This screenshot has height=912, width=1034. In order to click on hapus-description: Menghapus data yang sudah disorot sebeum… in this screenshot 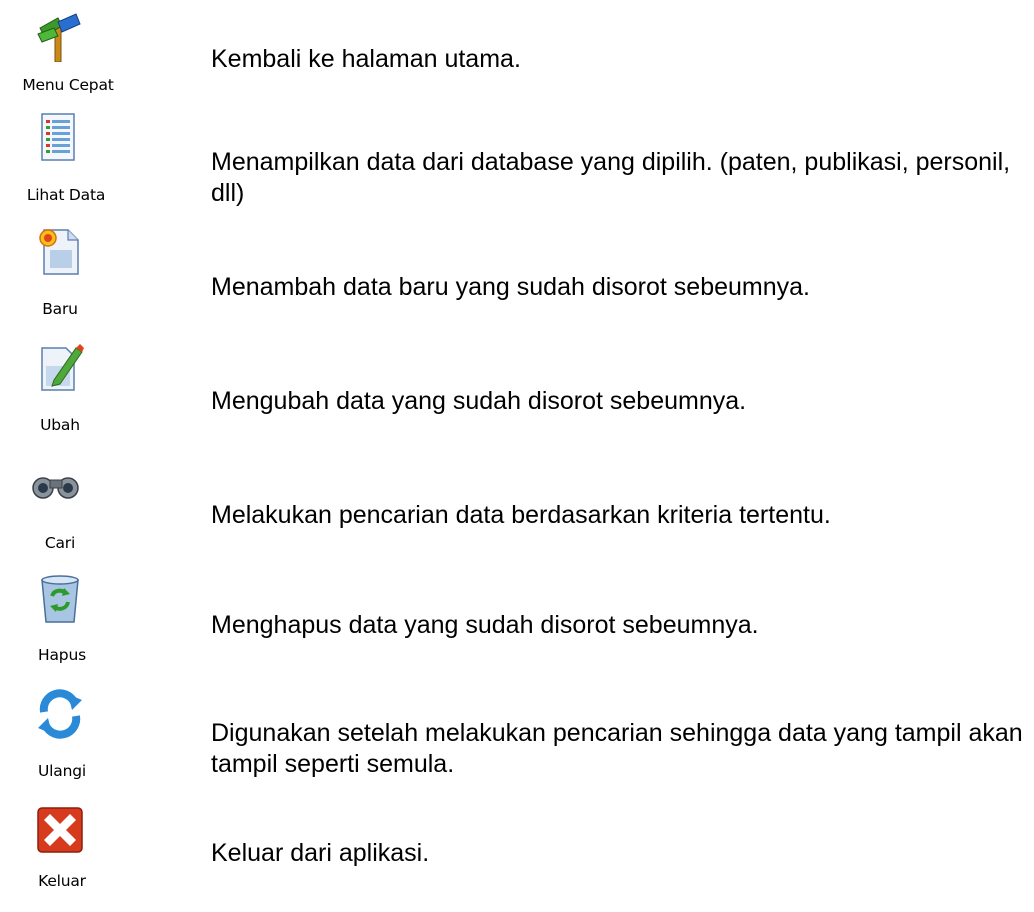, I will do `click(485, 625)`.